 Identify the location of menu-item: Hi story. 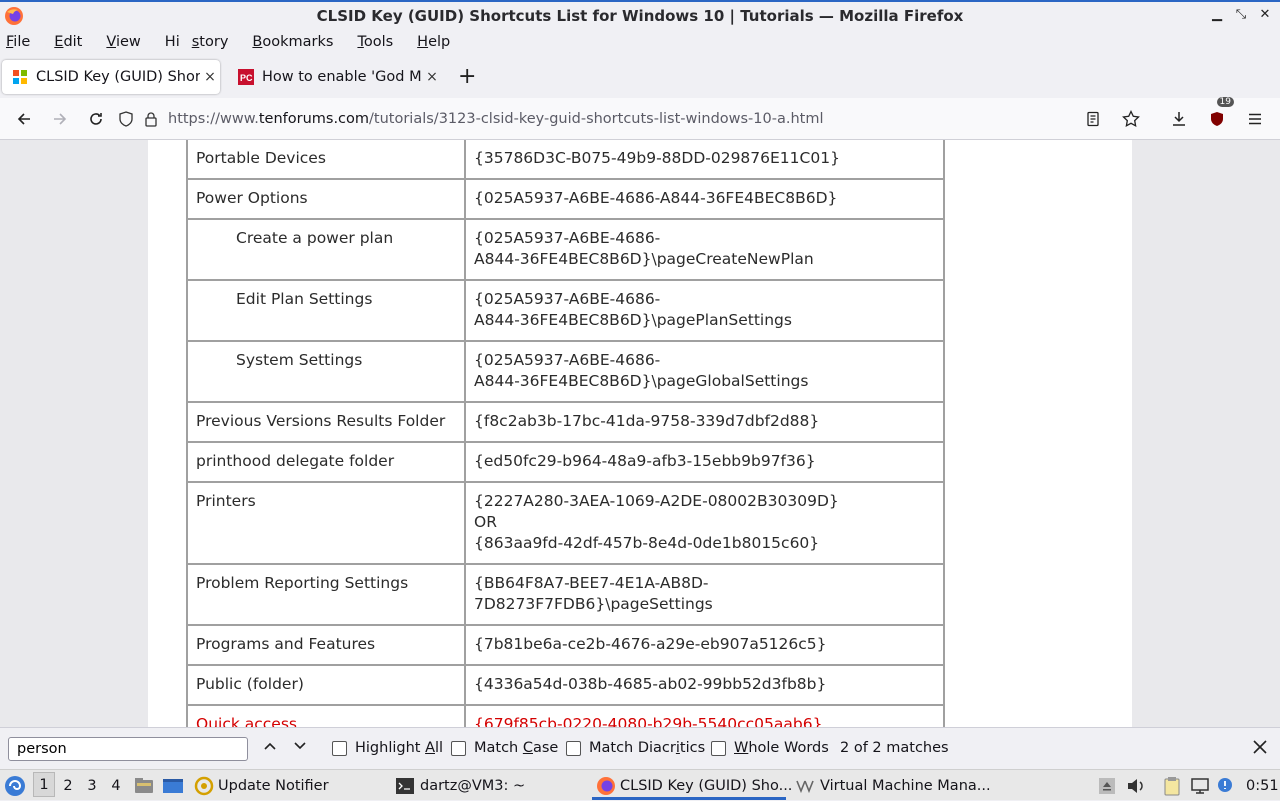
(206, 42).